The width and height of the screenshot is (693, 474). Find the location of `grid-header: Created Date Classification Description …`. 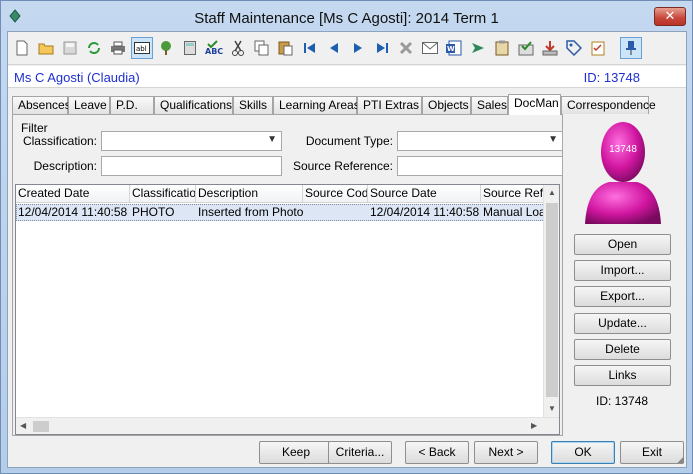

grid-header: Created Date Classification Description … is located at coordinates (281, 194).